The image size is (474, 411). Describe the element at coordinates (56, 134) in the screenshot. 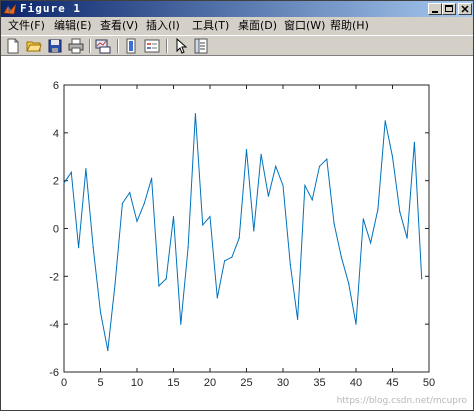

I see `y-tick-label: 4` at that location.